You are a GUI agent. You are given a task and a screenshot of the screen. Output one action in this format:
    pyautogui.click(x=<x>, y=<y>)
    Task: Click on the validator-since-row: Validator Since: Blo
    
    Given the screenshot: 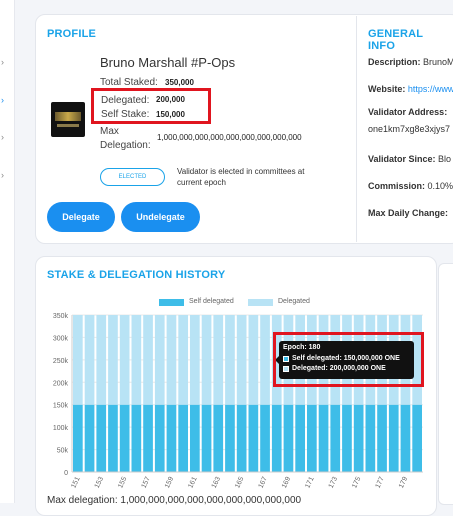 What is the action you would take?
    pyautogui.click(x=409, y=159)
    